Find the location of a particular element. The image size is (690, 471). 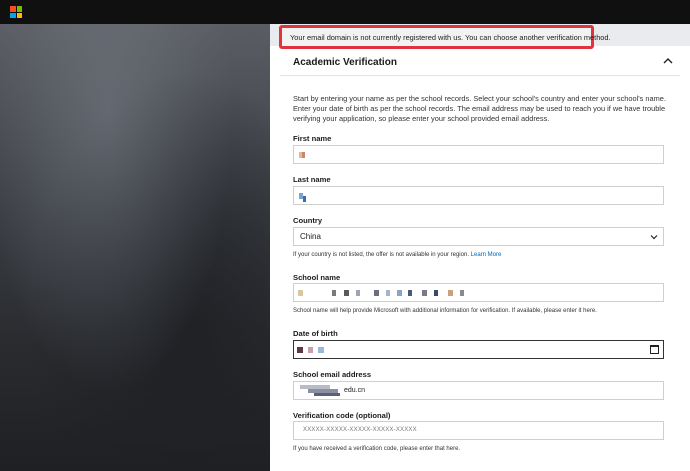

country-selected-value: China is located at coordinates (310, 236).